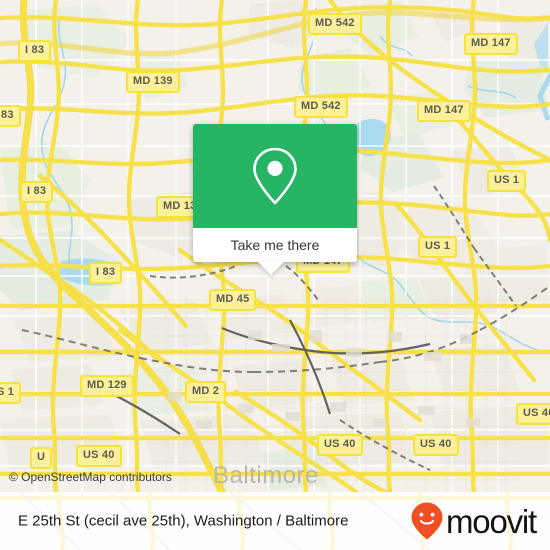  What do you see at coordinates (271, 268) in the screenshot?
I see `popup-pointer-tail` at bounding box center [271, 268].